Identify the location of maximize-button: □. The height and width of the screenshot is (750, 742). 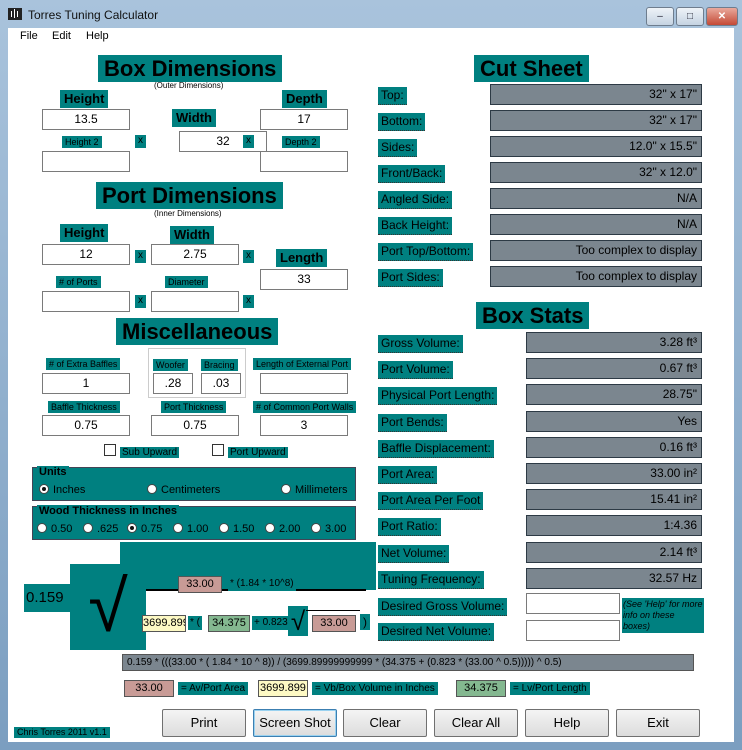
(690, 16).